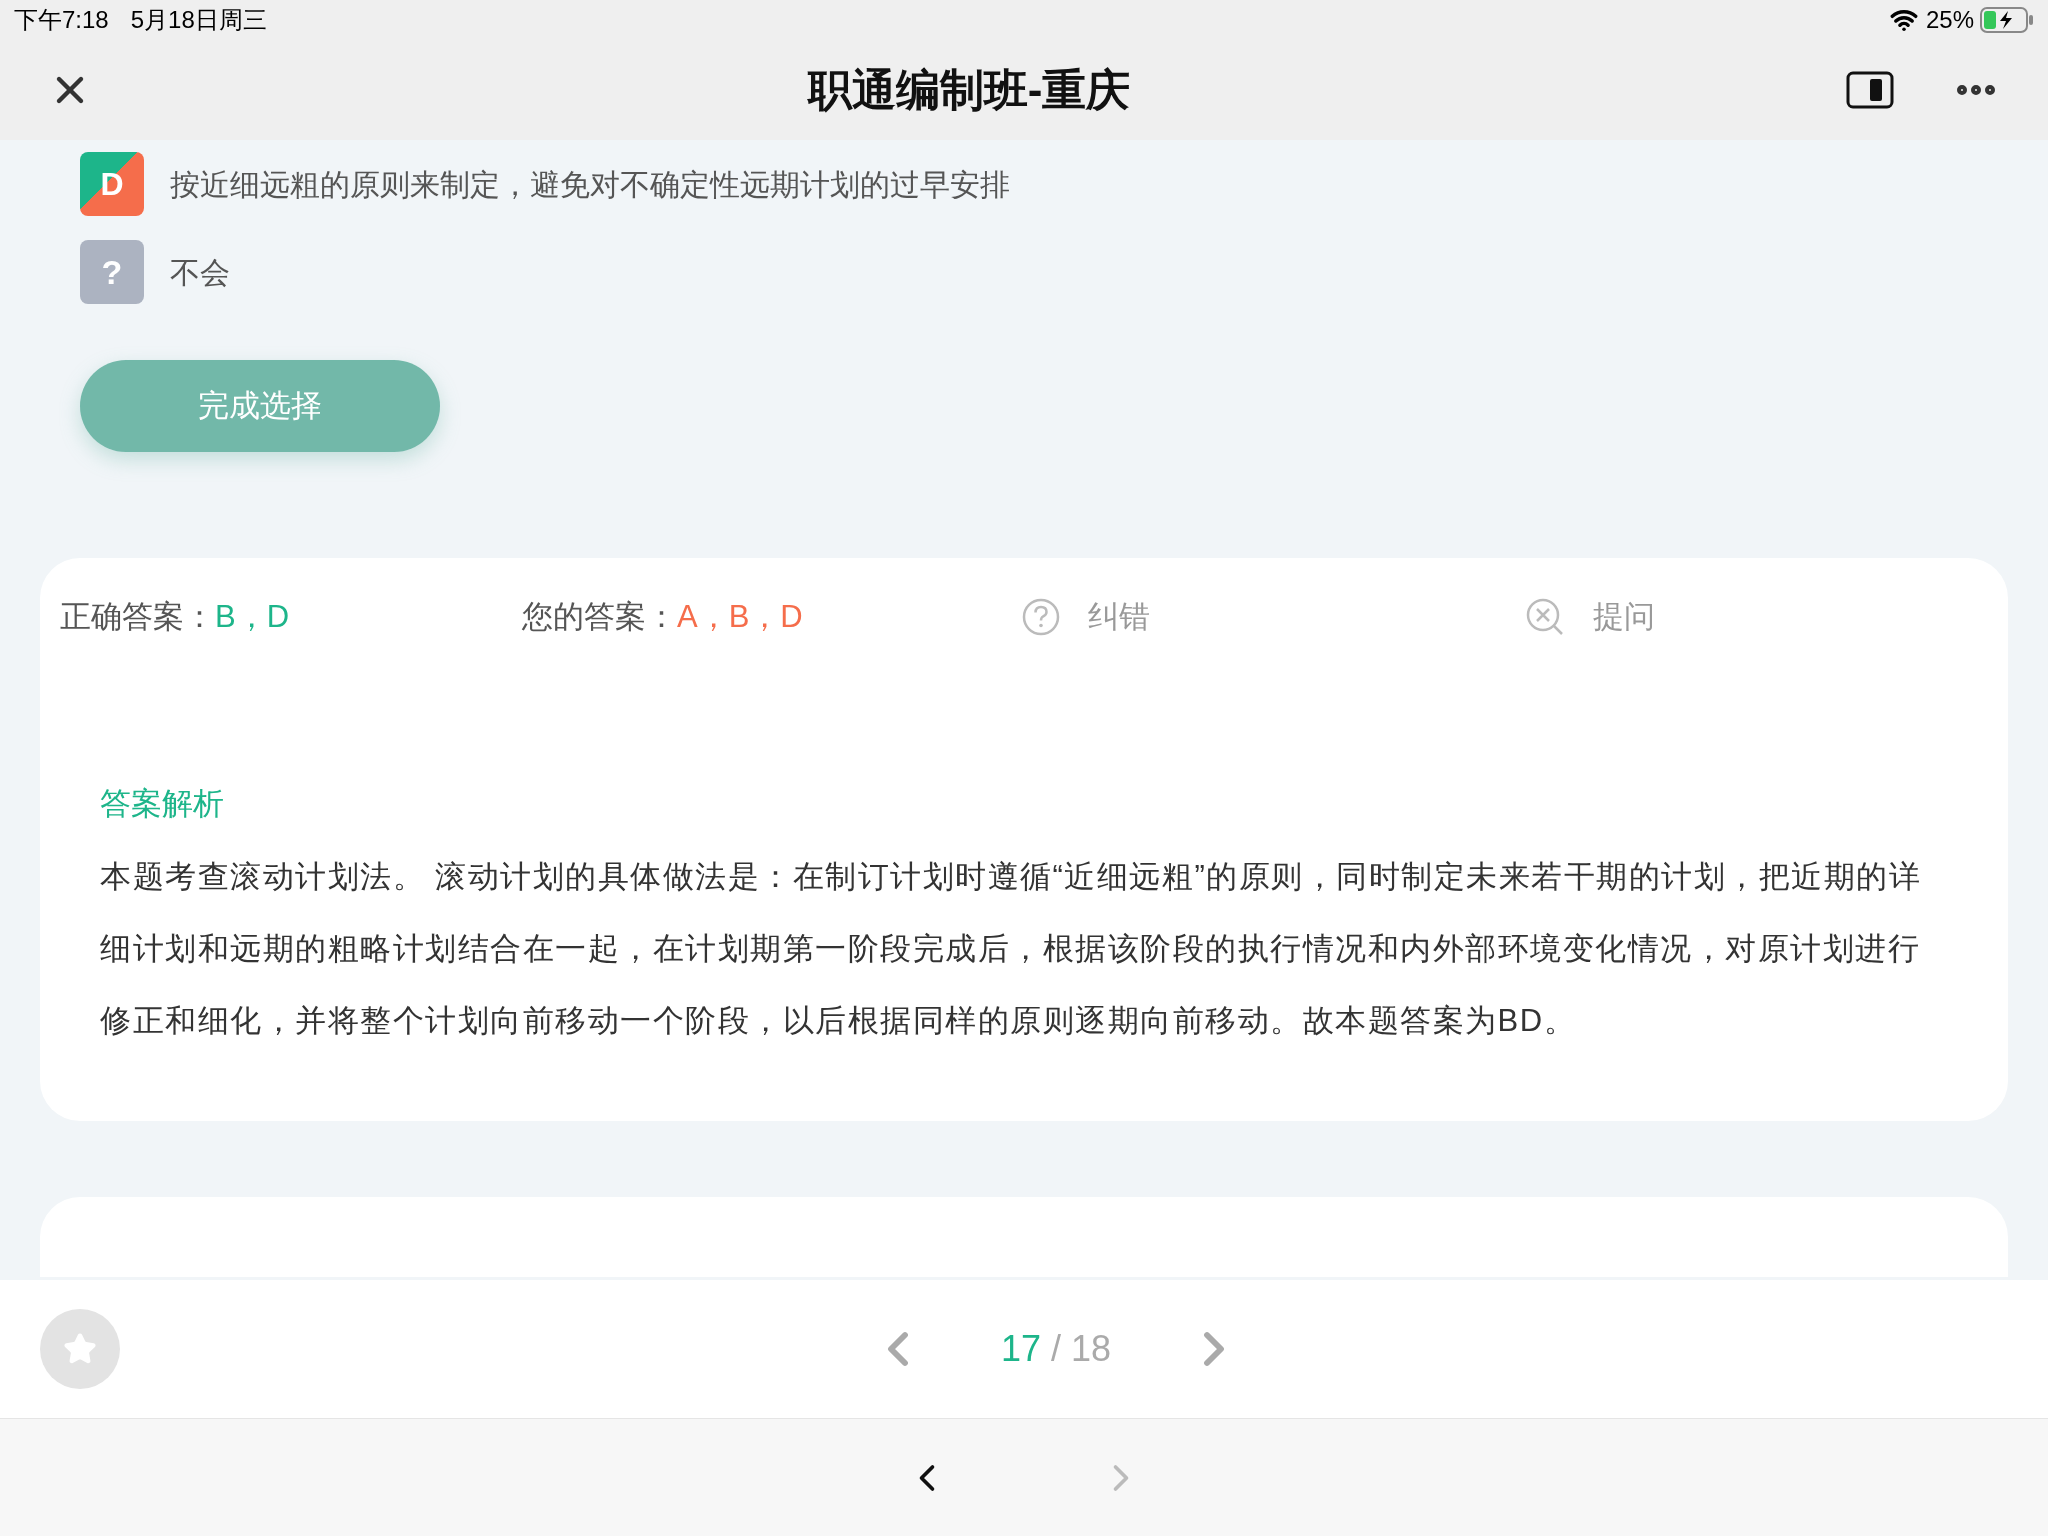 Image resolution: width=2048 pixels, height=1536 pixels. I want to click on option-text: 不会, so click(200, 272).